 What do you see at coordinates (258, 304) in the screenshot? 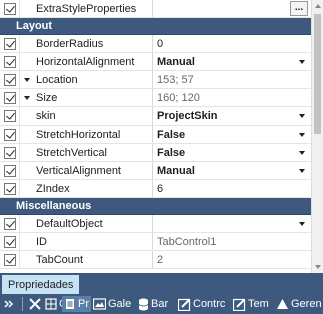
I see `toolbar-item-label: Tem` at bounding box center [258, 304].